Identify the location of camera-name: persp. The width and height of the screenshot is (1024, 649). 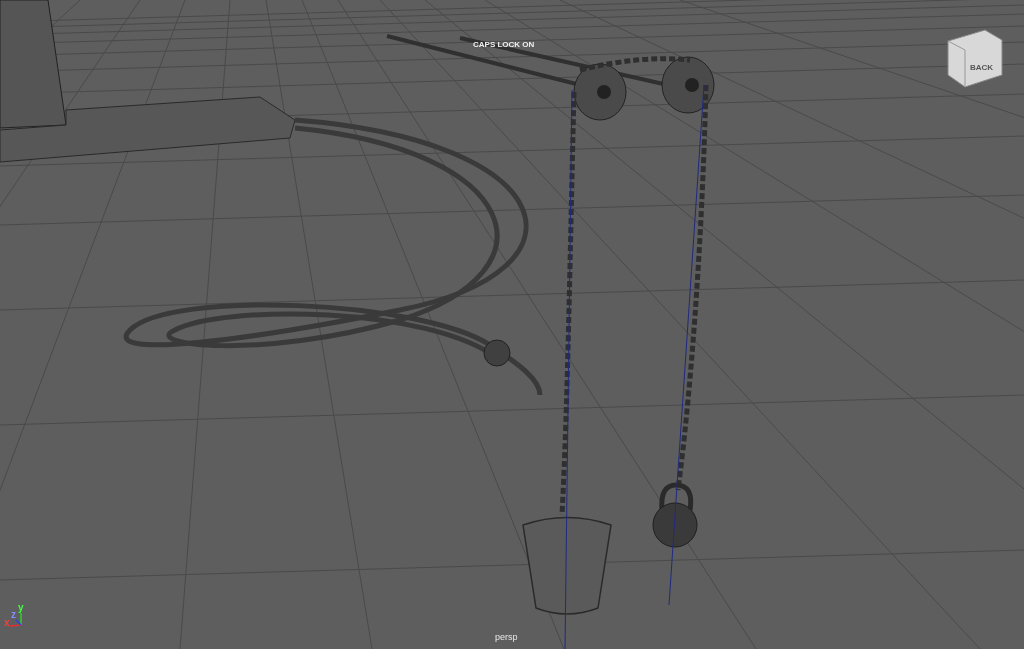
(506, 637).